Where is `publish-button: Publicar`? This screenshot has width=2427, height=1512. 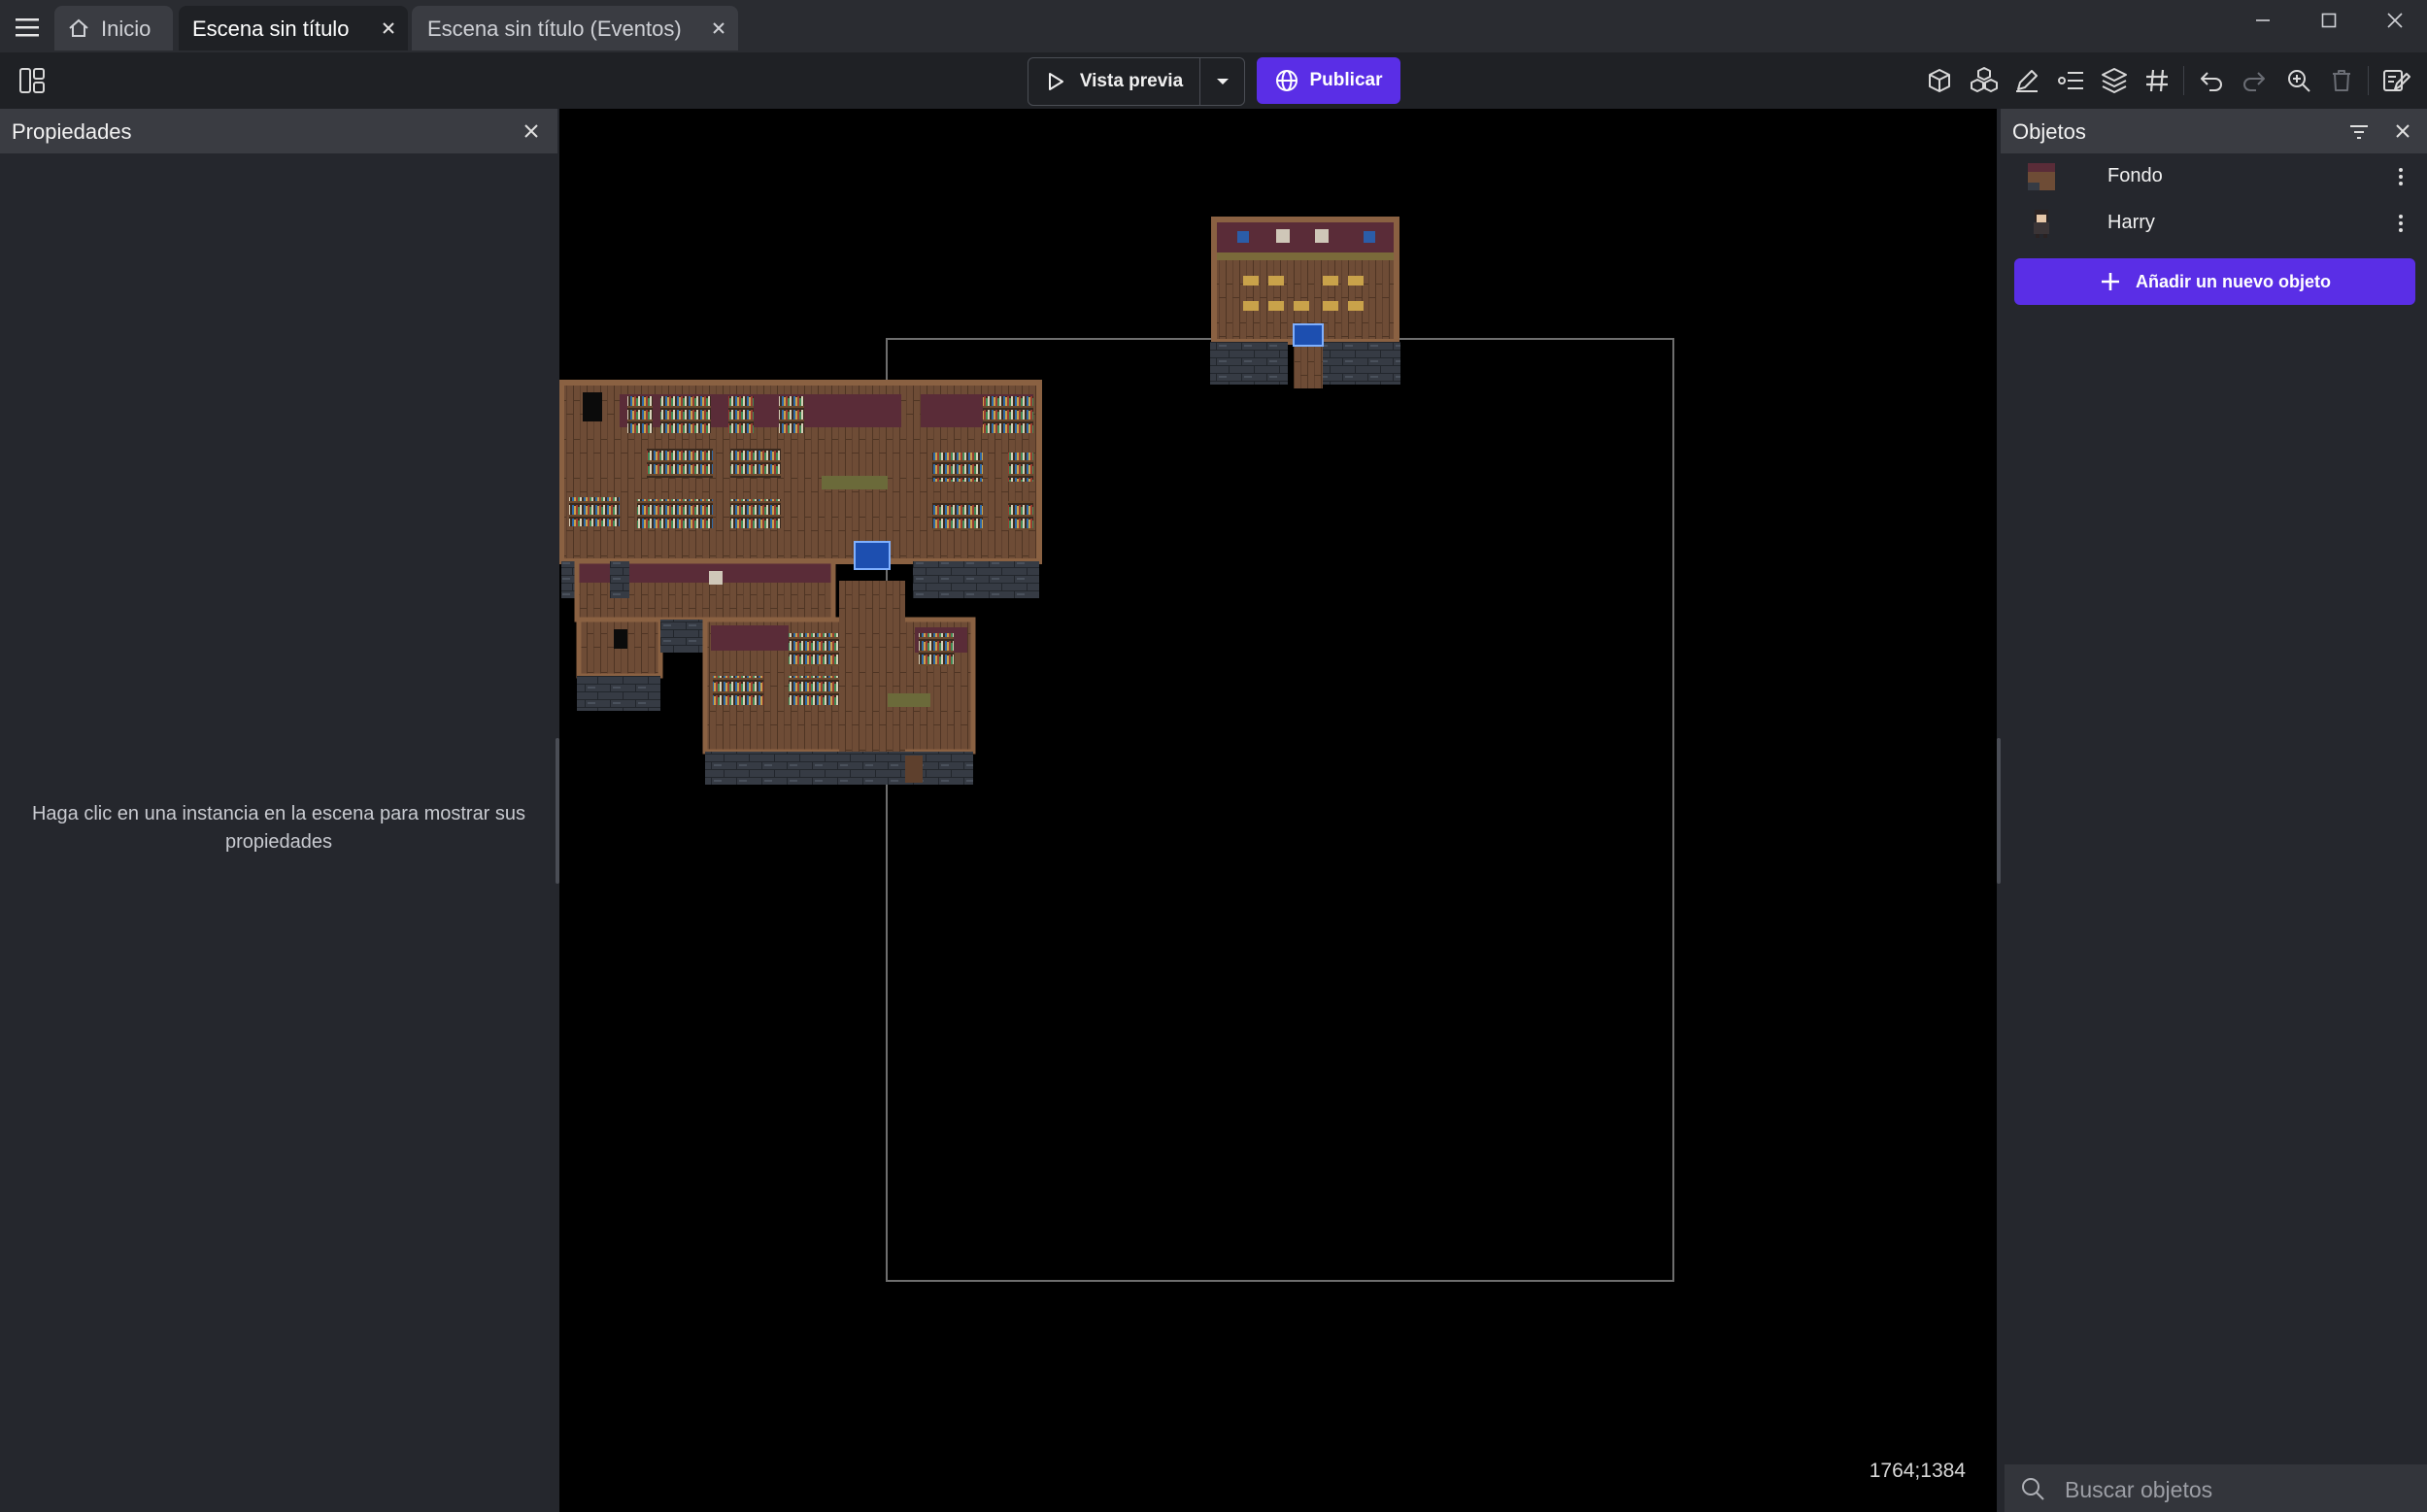 publish-button: Publicar is located at coordinates (1329, 80).